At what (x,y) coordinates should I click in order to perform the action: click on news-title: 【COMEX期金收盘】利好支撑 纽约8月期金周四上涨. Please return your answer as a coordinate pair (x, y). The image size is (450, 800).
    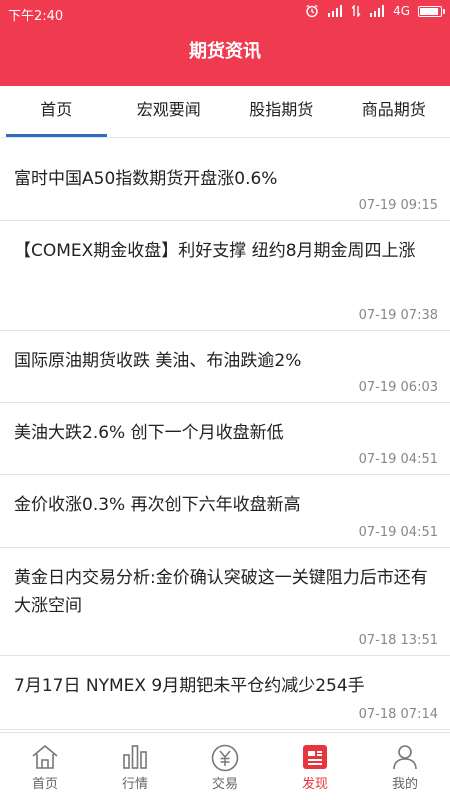
    Looking at the image, I should click on (215, 251).